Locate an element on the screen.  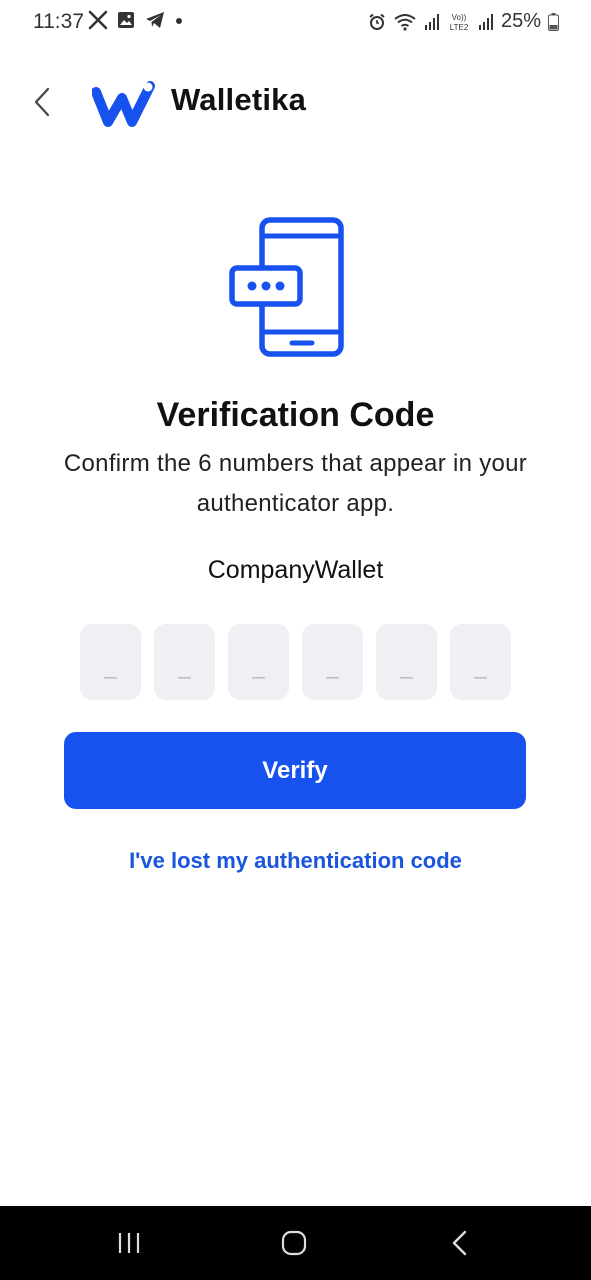
back-button is located at coordinates (42, 102).